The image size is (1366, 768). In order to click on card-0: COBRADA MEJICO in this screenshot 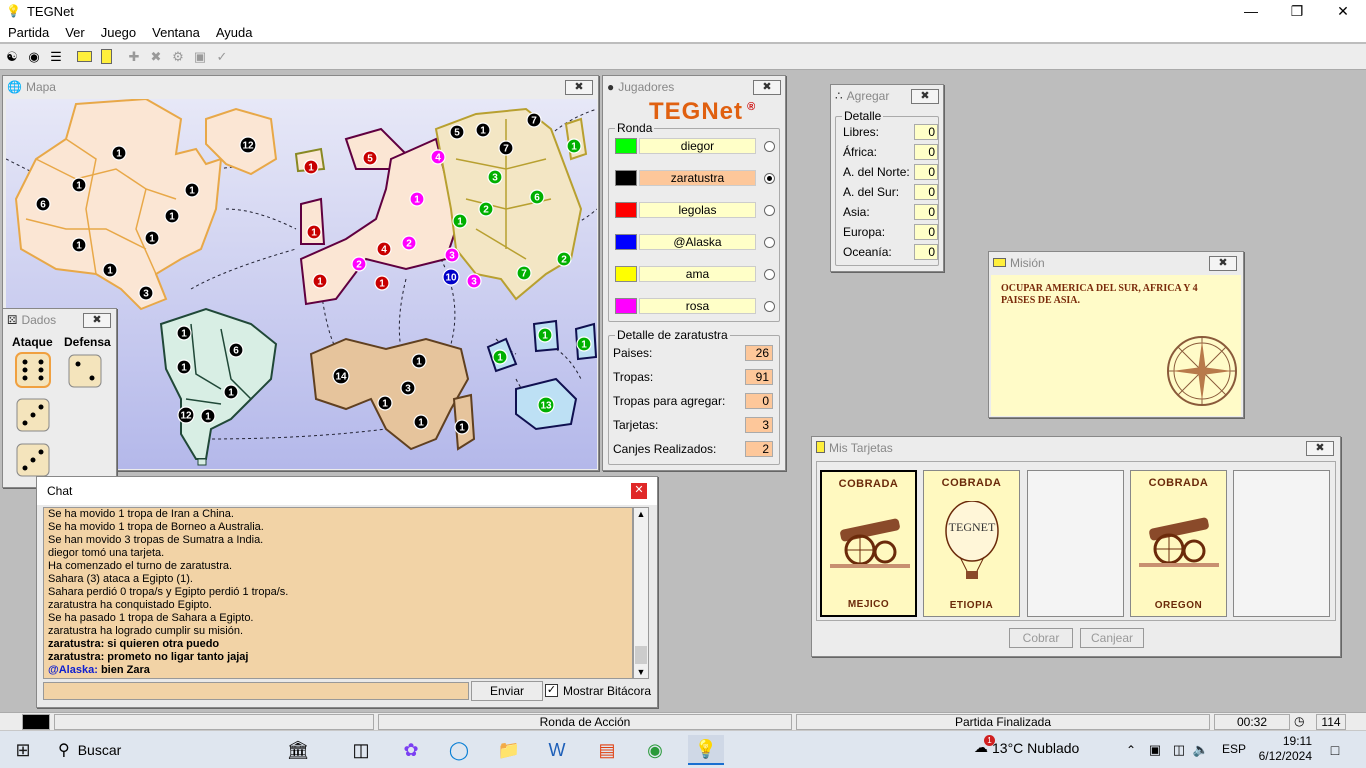, I will do `click(868, 543)`.